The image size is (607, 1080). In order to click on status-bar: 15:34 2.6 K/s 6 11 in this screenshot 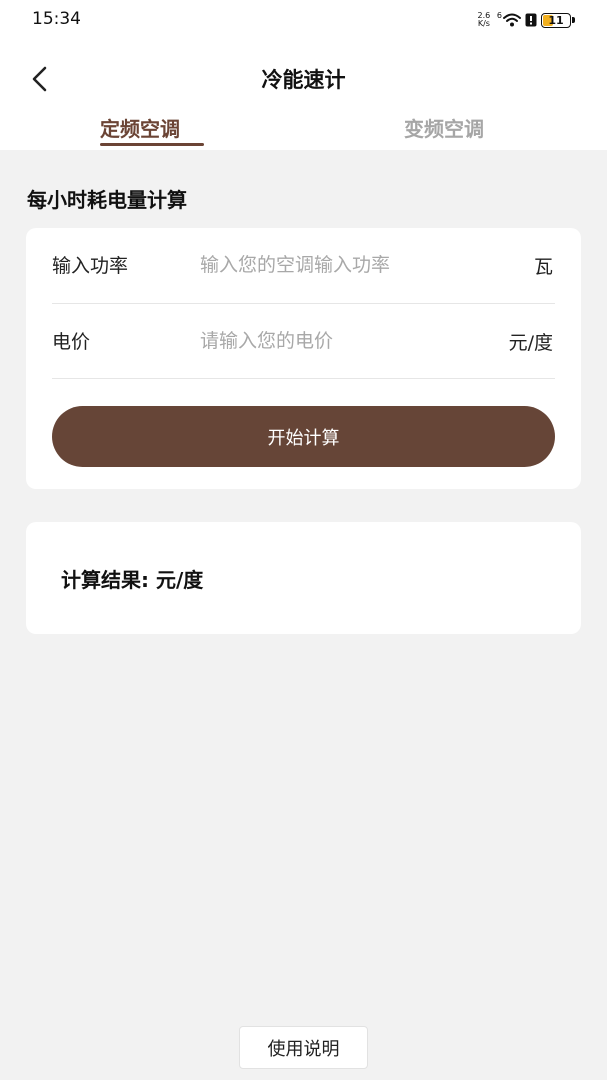, I will do `click(303, 20)`.